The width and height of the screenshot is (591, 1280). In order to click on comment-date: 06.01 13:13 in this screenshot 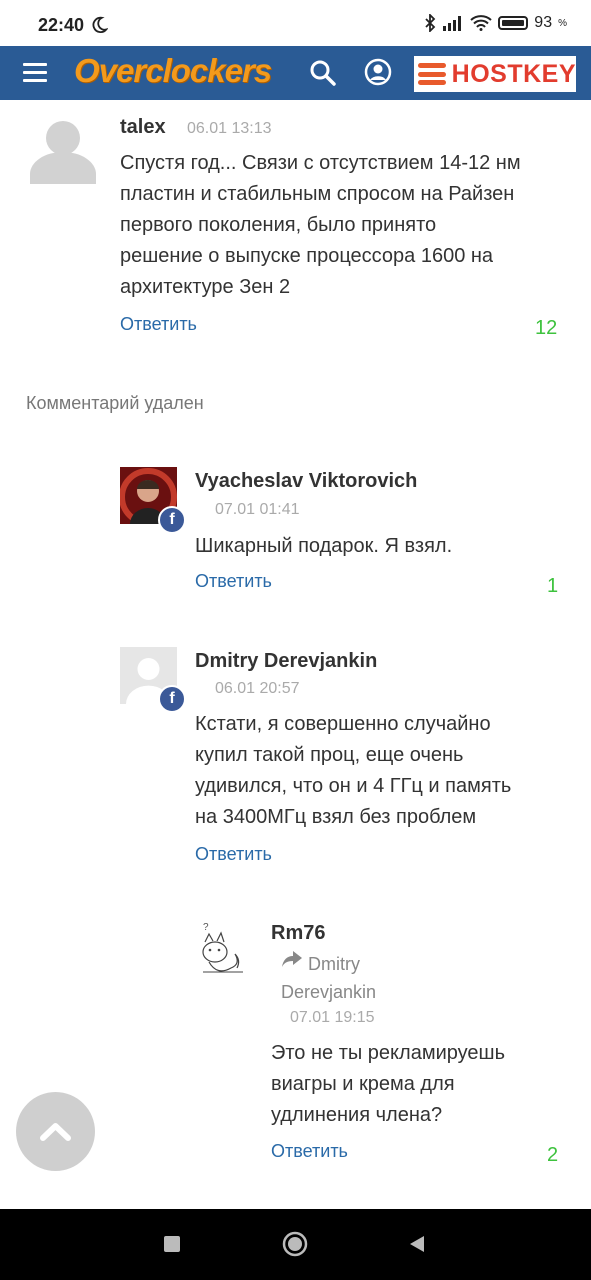, I will do `click(229, 128)`.